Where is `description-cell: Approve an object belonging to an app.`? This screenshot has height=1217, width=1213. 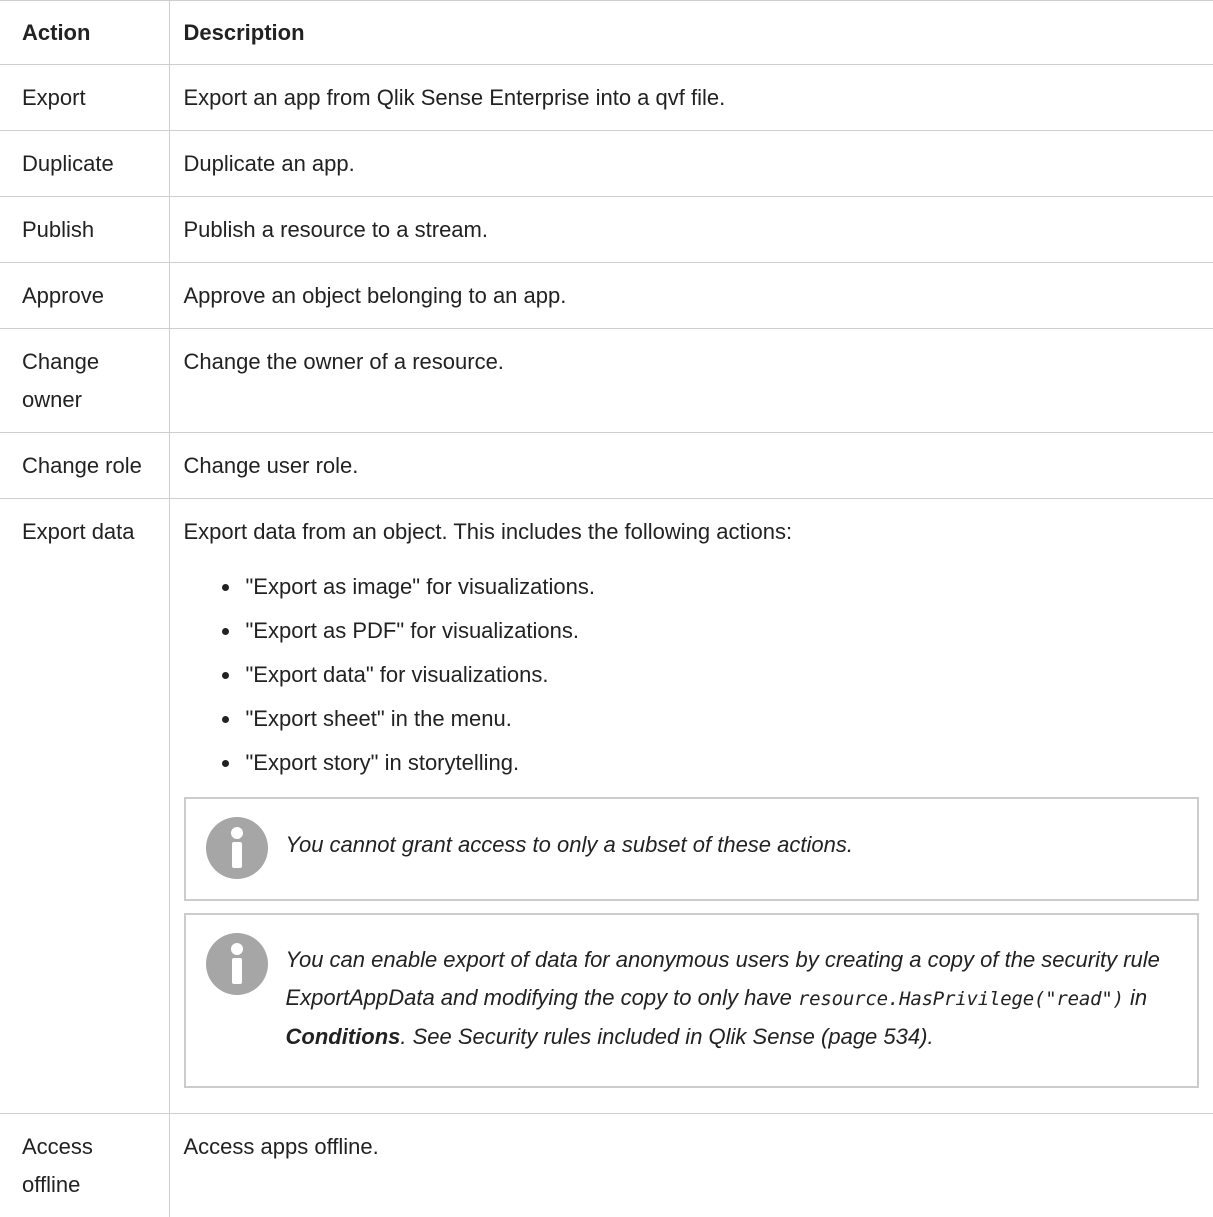 description-cell: Approve an object belonging to an app. is located at coordinates (691, 296).